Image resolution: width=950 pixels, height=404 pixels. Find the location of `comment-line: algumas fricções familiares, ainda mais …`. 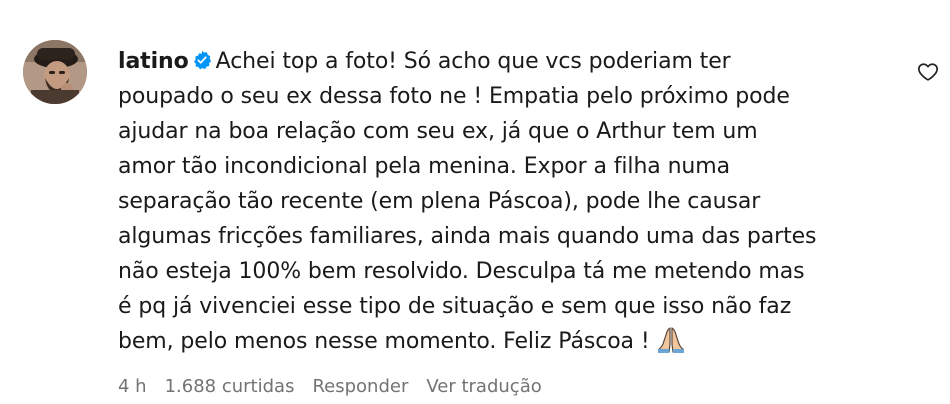

comment-line: algumas fricções familiares, ainda mais … is located at coordinates (467, 236).